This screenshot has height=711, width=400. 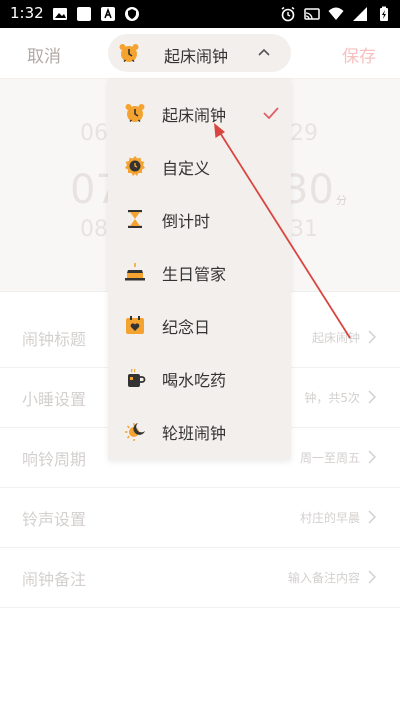 I want to click on setting-value: 起床闹钟, so click(x=335, y=338).